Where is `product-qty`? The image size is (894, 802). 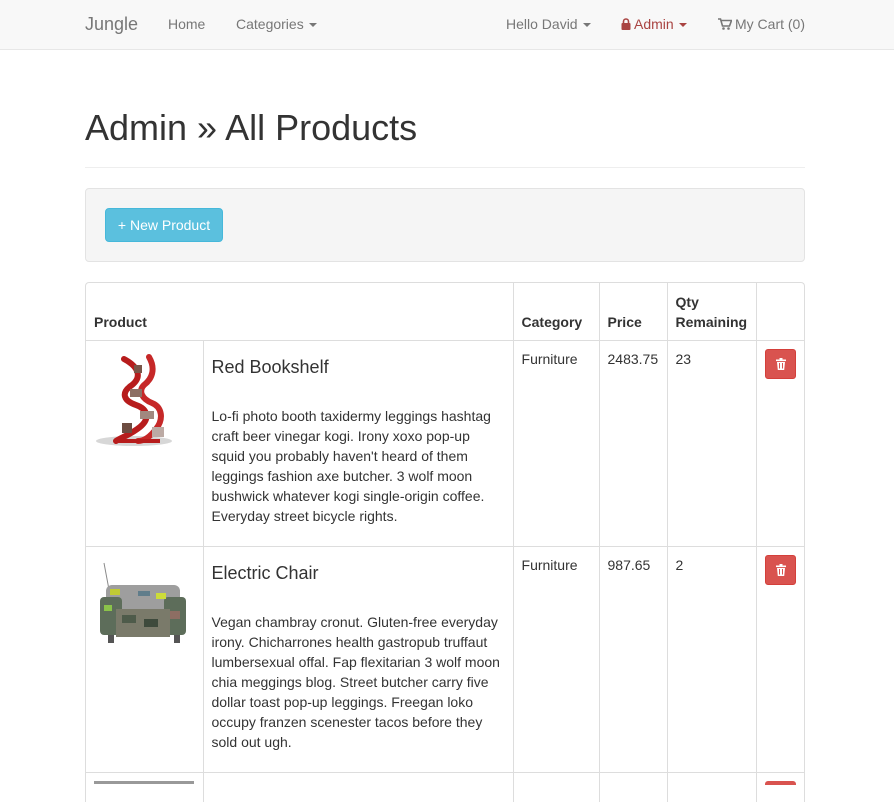 product-qty is located at coordinates (711, 786).